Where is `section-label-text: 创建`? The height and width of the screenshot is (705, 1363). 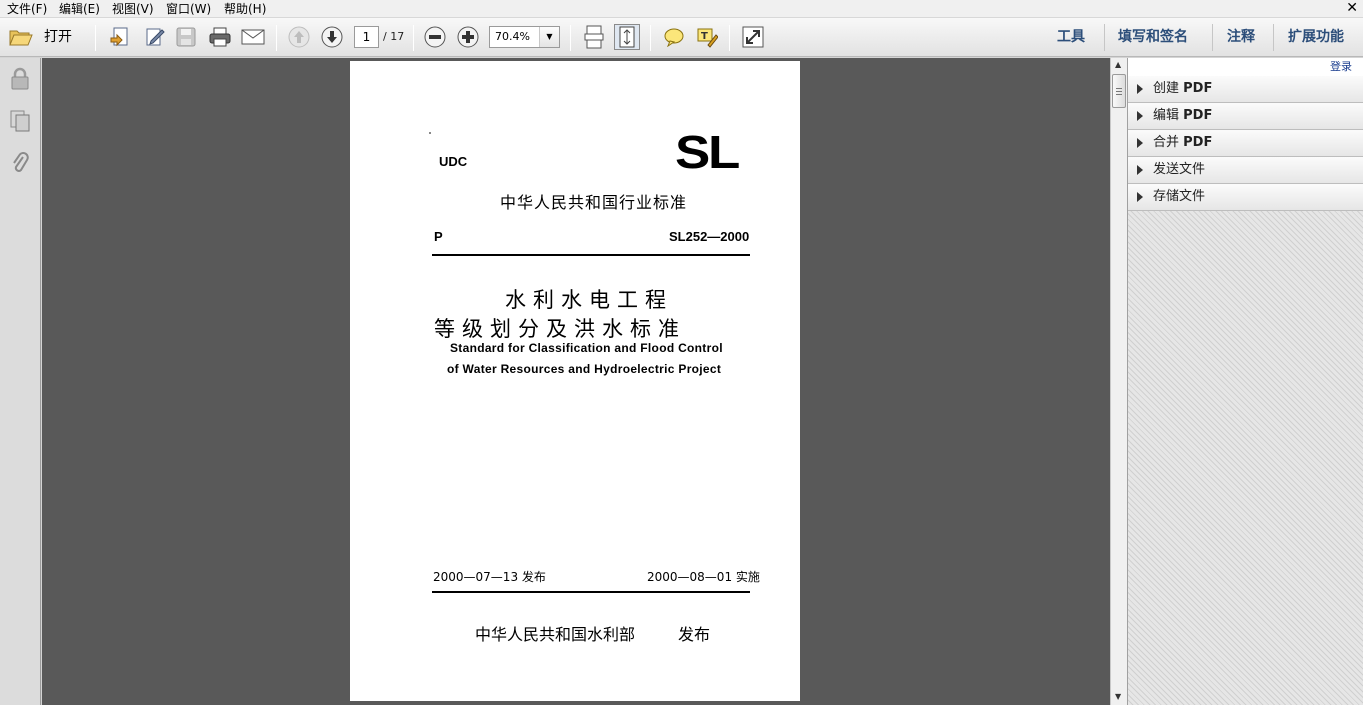
section-label-text: 创建 is located at coordinates (1168, 88).